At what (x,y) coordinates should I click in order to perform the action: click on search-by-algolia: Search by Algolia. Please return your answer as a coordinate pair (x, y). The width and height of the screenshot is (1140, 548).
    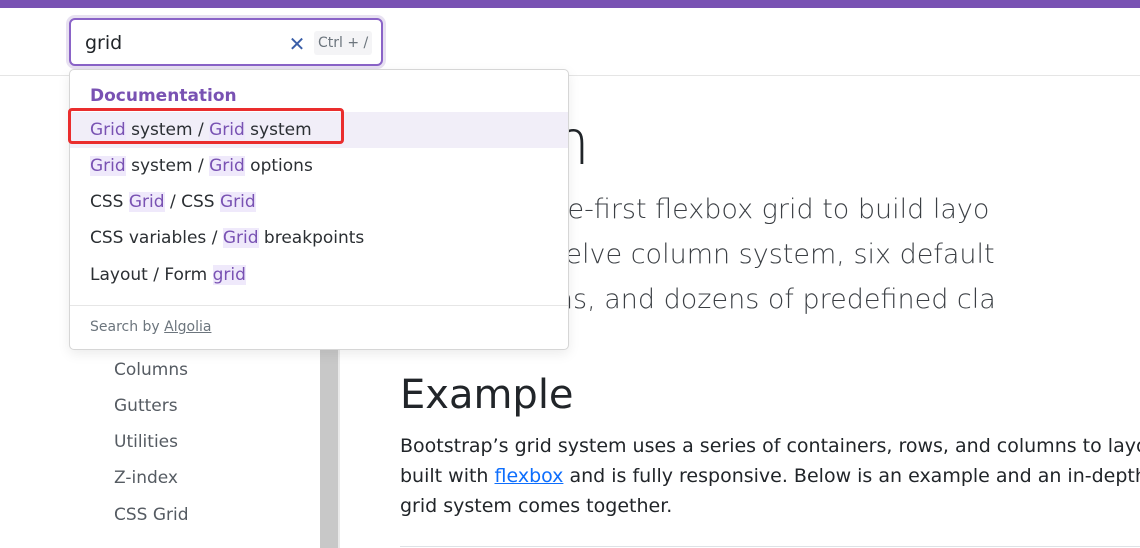
    Looking at the image, I should click on (150, 327).